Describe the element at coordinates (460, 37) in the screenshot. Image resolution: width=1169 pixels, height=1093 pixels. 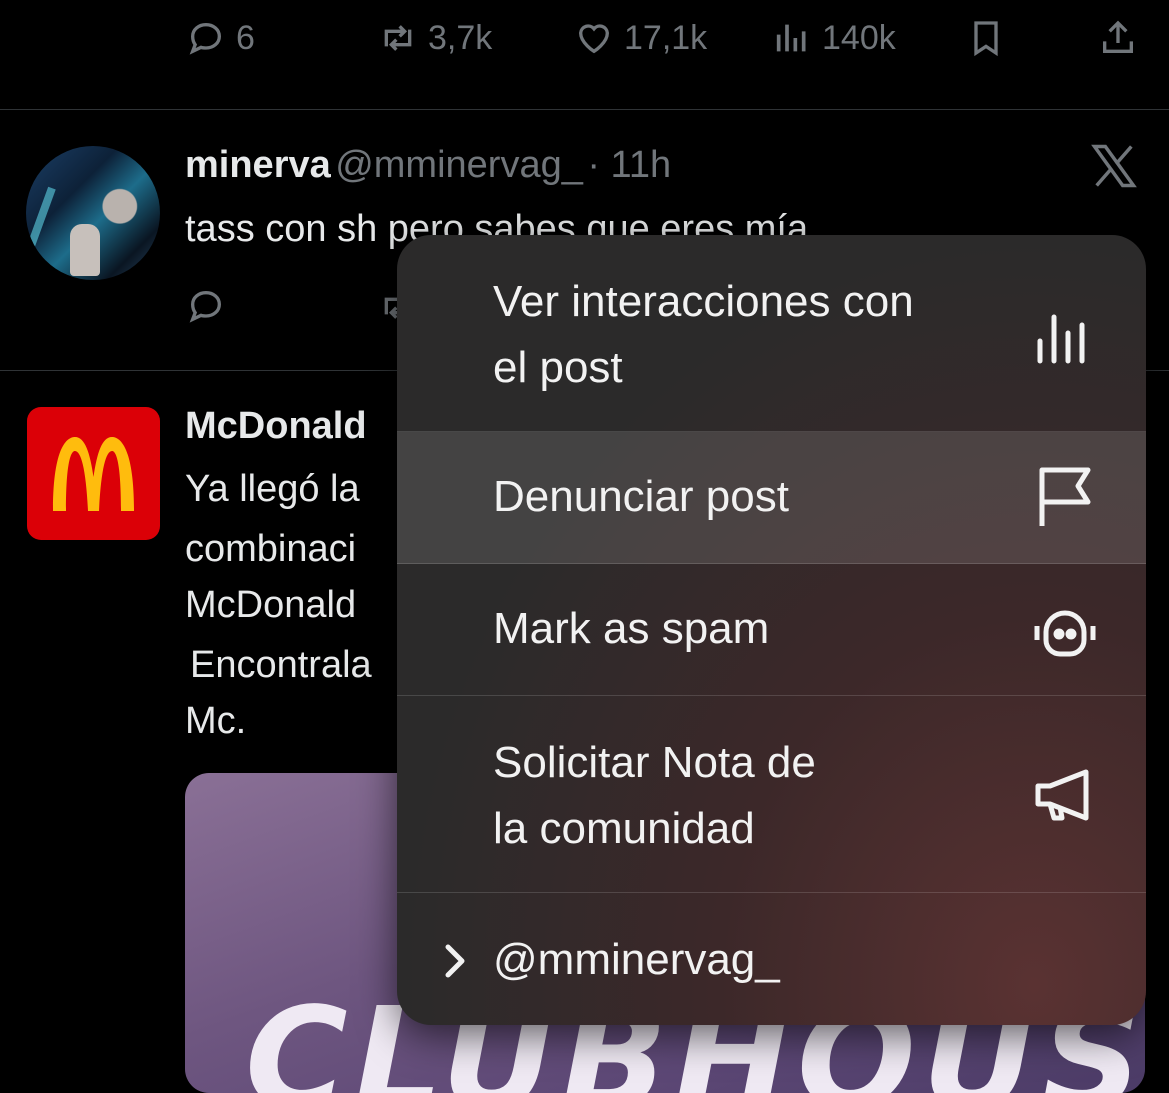
I see `repost-count: 3,7k` at that location.